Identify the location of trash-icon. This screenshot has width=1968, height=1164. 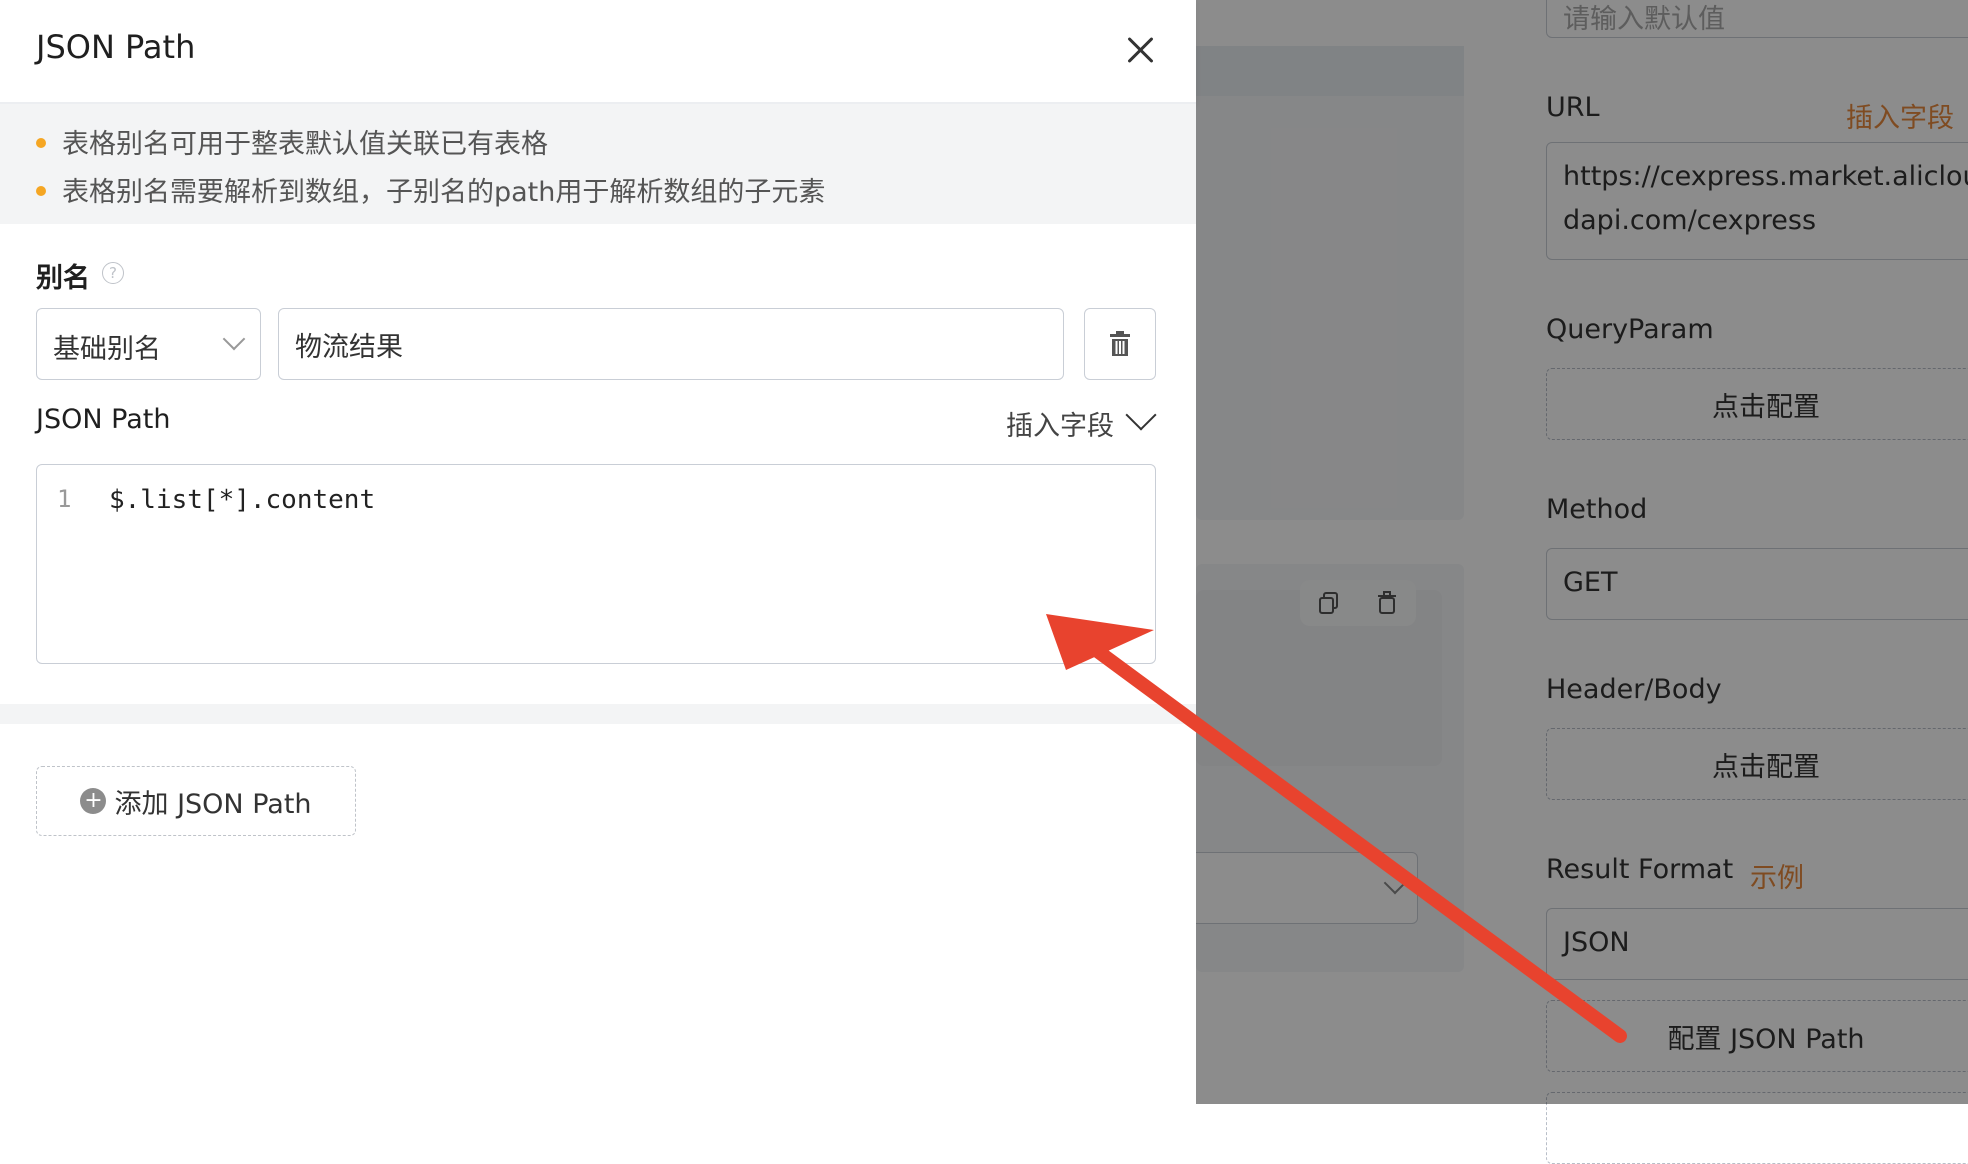
(1120, 343).